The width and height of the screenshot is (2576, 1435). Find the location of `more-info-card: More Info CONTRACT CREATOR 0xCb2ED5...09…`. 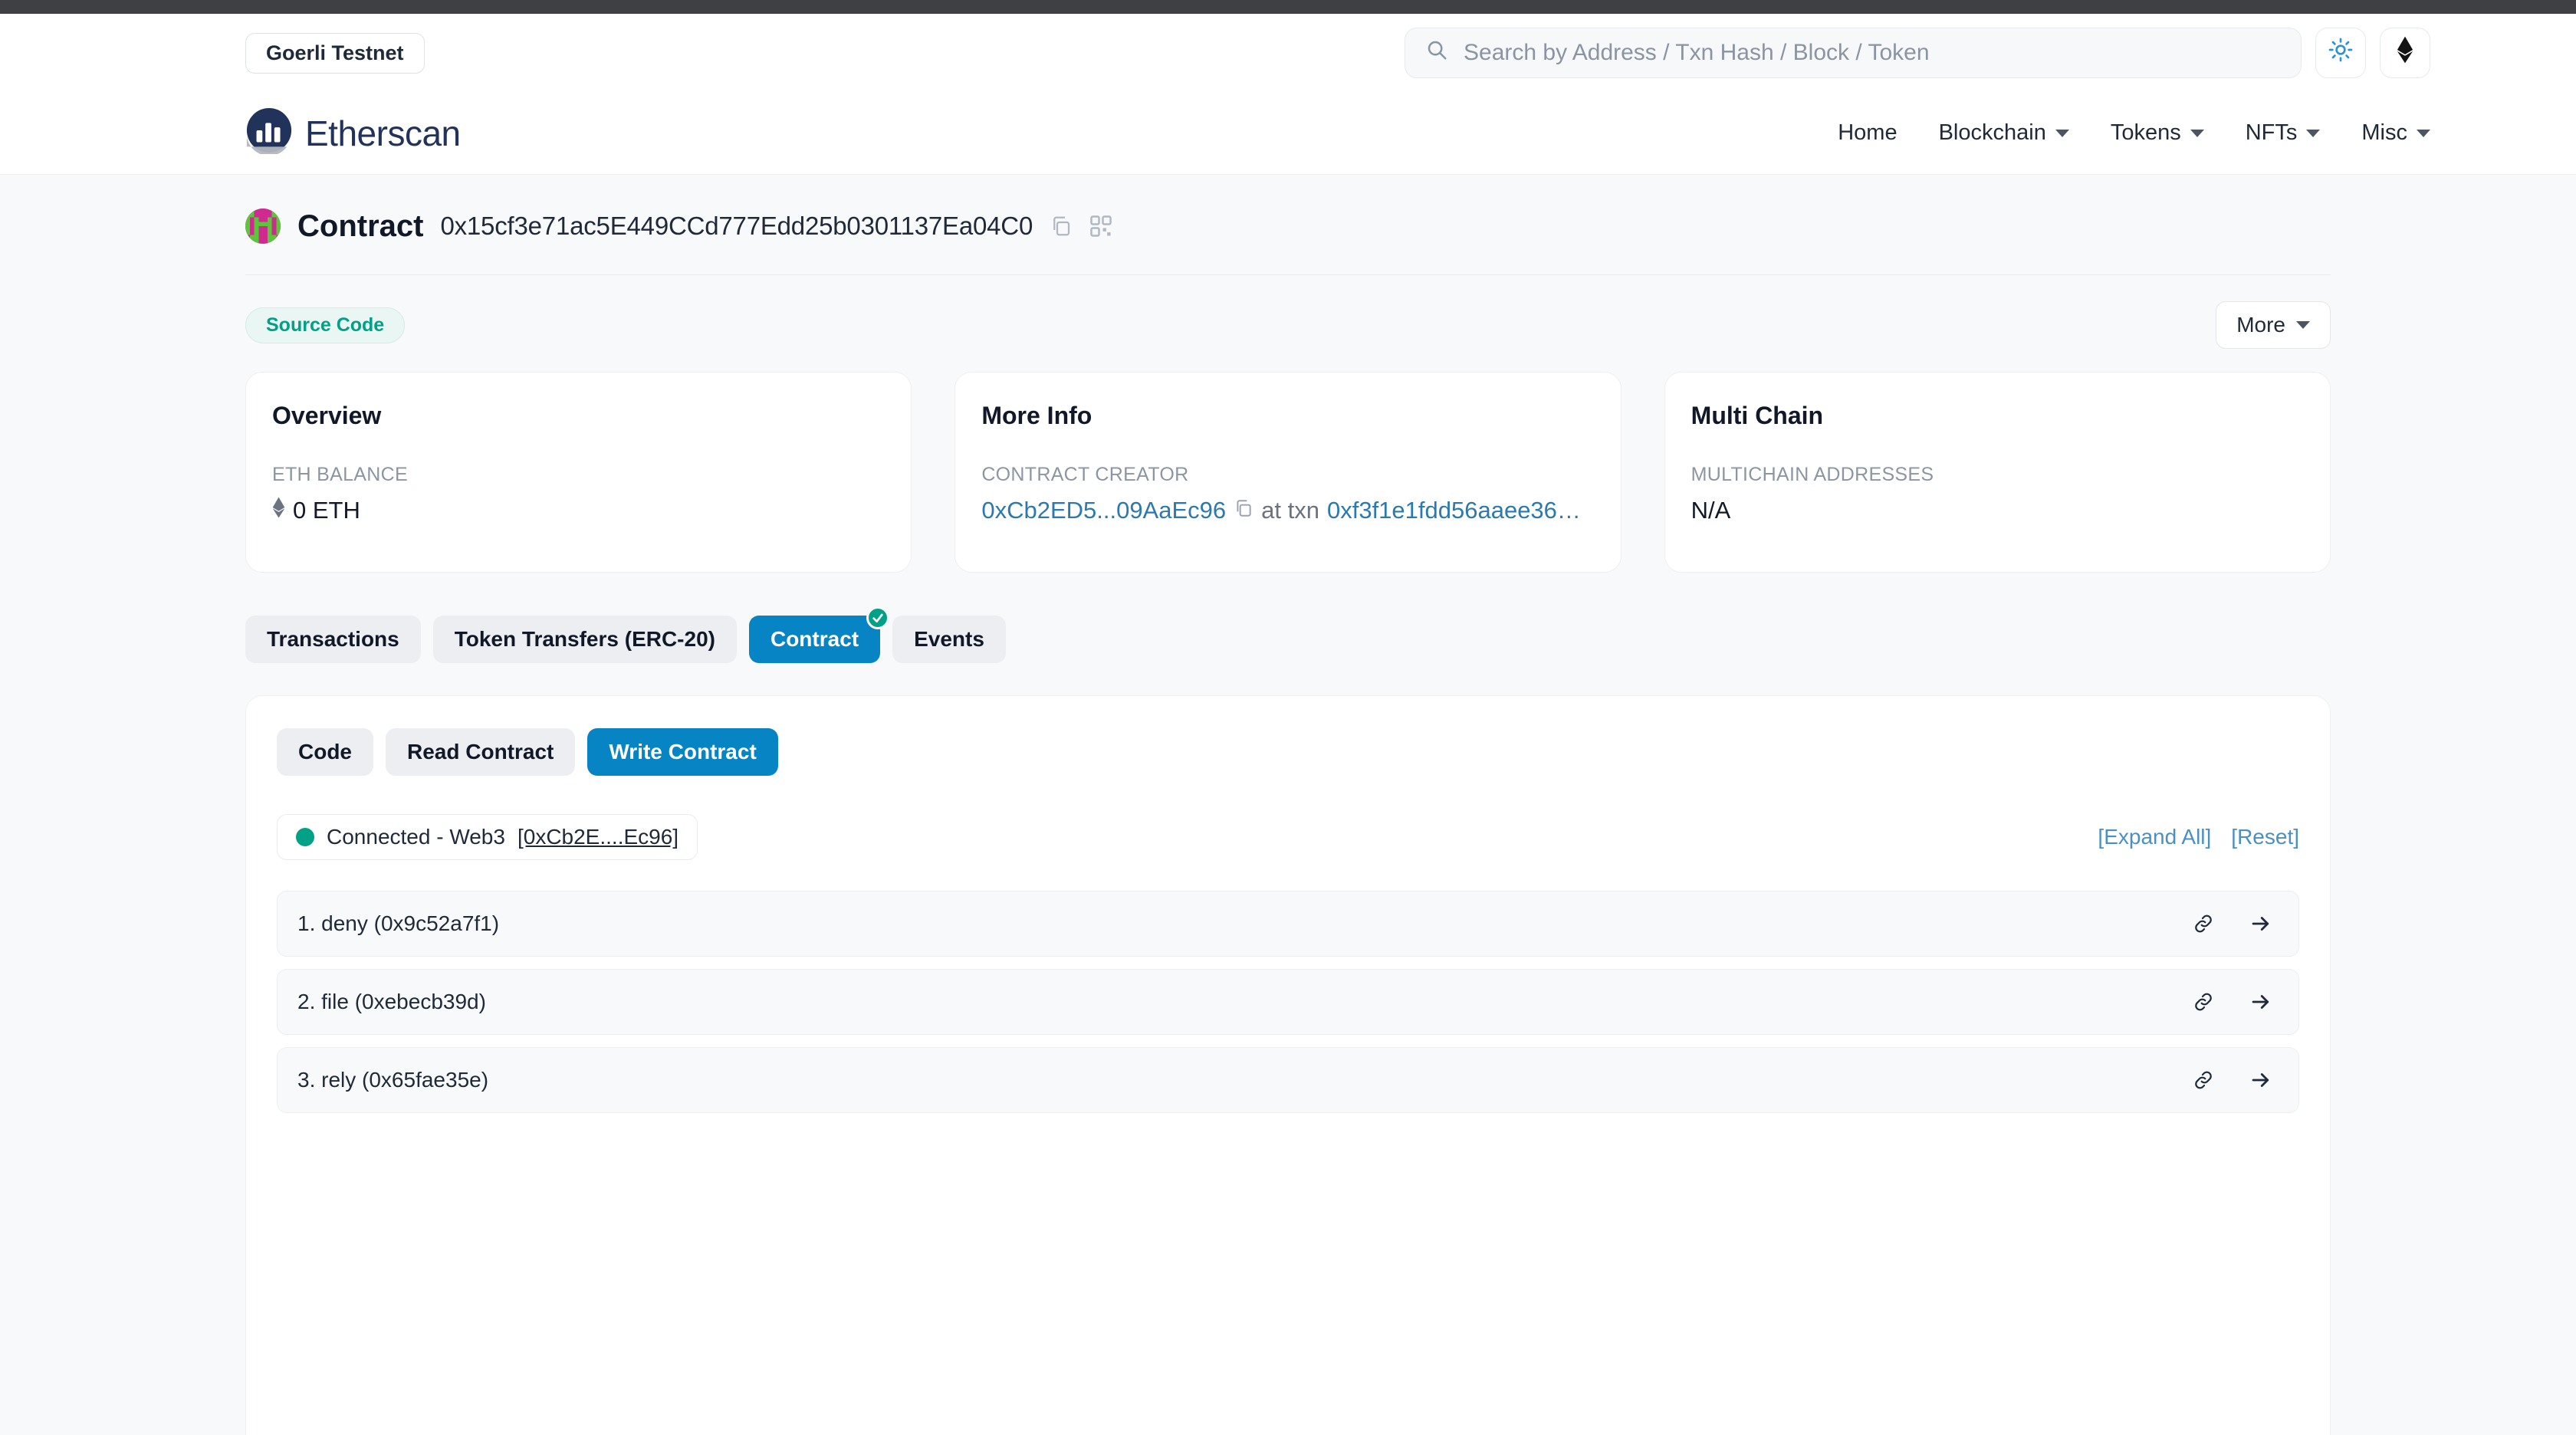

more-info-card: More Info CONTRACT CREATOR 0xCb2ED5...09… is located at coordinates (1288, 472).